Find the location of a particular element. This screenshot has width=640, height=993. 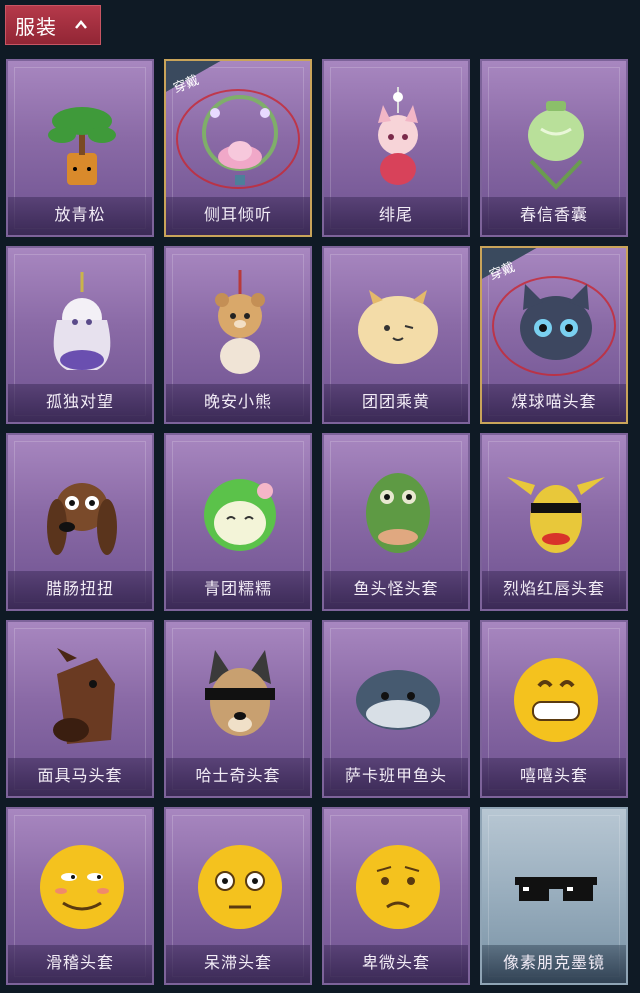

costume-card: 卑微头套 is located at coordinates (396, 896).